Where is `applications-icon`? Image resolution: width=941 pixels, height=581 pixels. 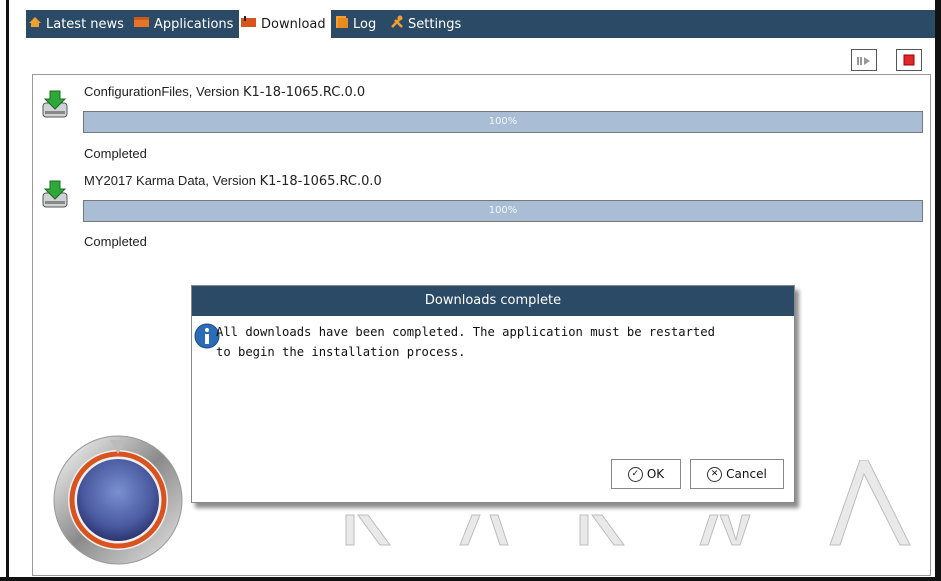 applications-icon is located at coordinates (142, 24).